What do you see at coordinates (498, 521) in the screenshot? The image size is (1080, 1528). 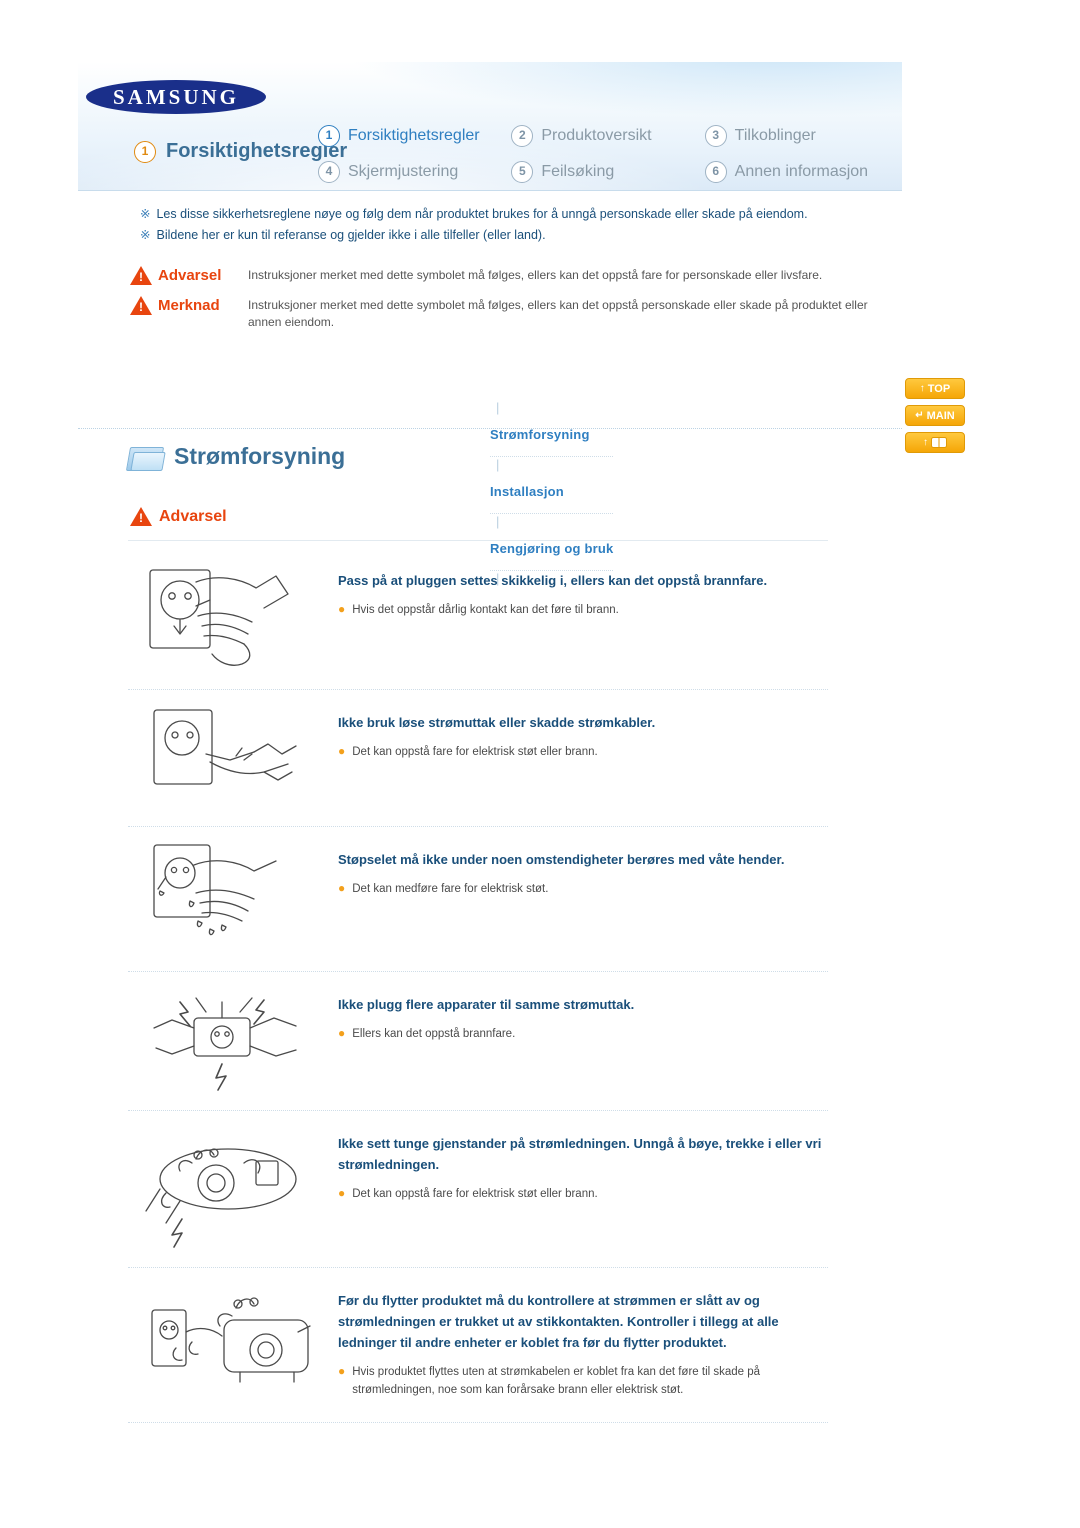 I see `subnav-sep-2: |` at bounding box center [498, 521].